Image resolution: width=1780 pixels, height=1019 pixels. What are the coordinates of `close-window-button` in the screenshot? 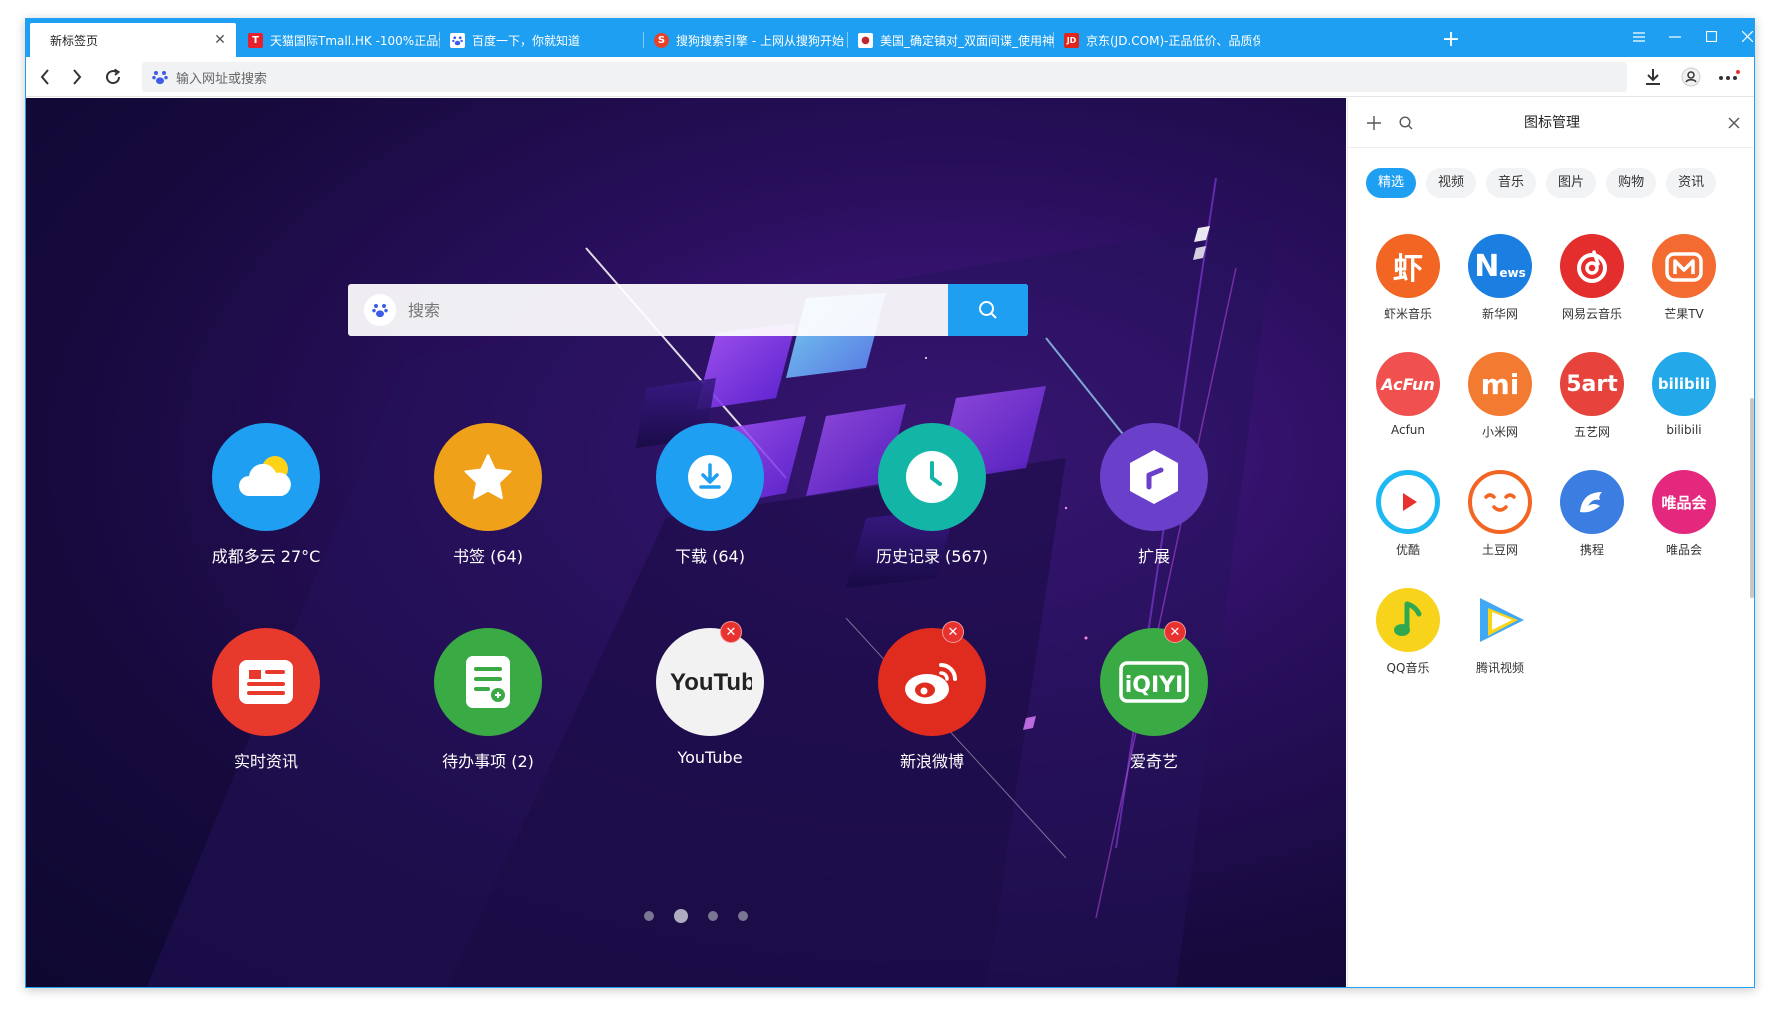 It's located at (1743, 38).